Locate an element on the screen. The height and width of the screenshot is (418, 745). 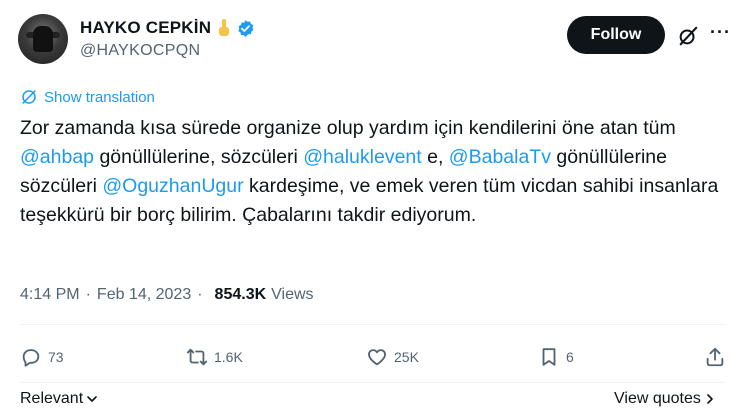
action-bar: 73 1.6K 25K 6 is located at coordinates (377, 361).